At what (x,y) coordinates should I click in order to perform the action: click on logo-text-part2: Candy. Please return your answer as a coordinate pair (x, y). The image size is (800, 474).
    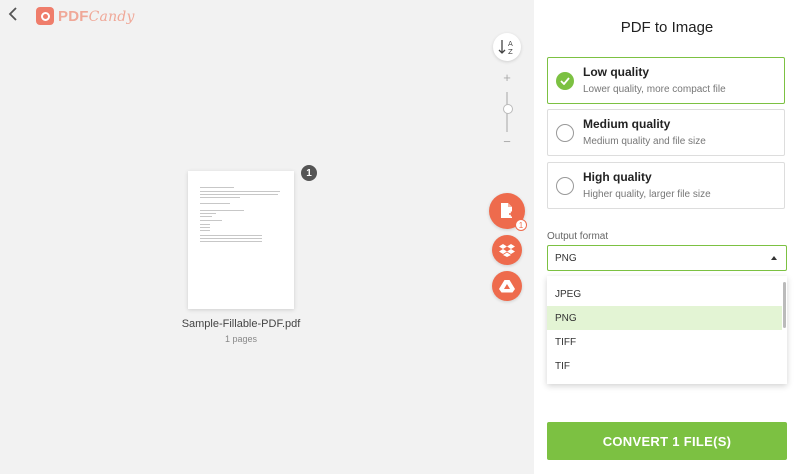
    Looking at the image, I should click on (111, 16).